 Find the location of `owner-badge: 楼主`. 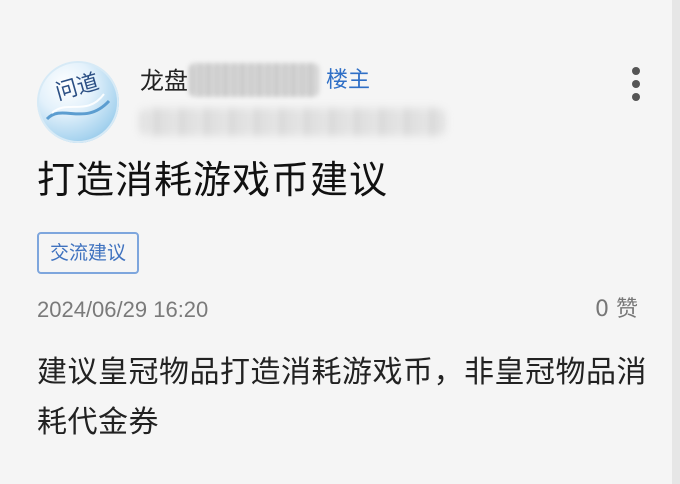

owner-badge: 楼主 is located at coordinates (348, 80).